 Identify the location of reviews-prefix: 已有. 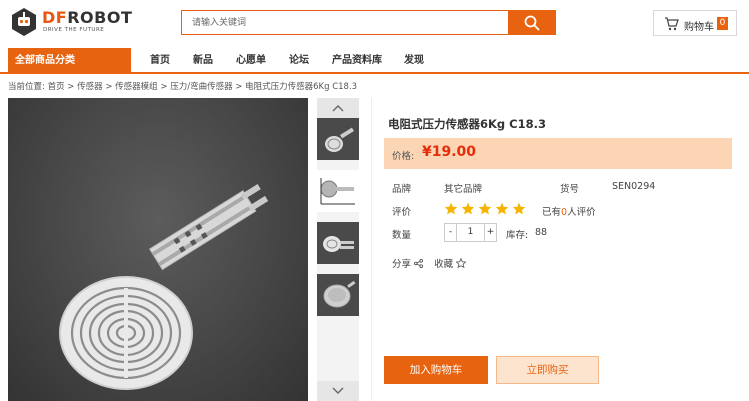
(552, 212).